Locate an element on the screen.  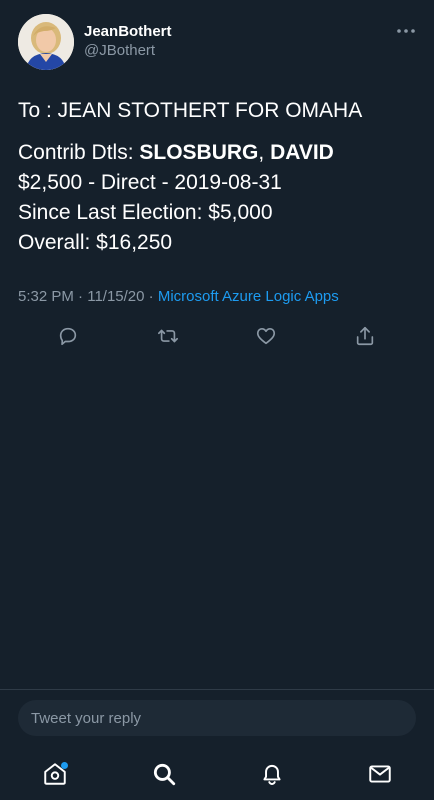
contrib-prefix: Contrib Dtls: is located at coordinates (79, 152).